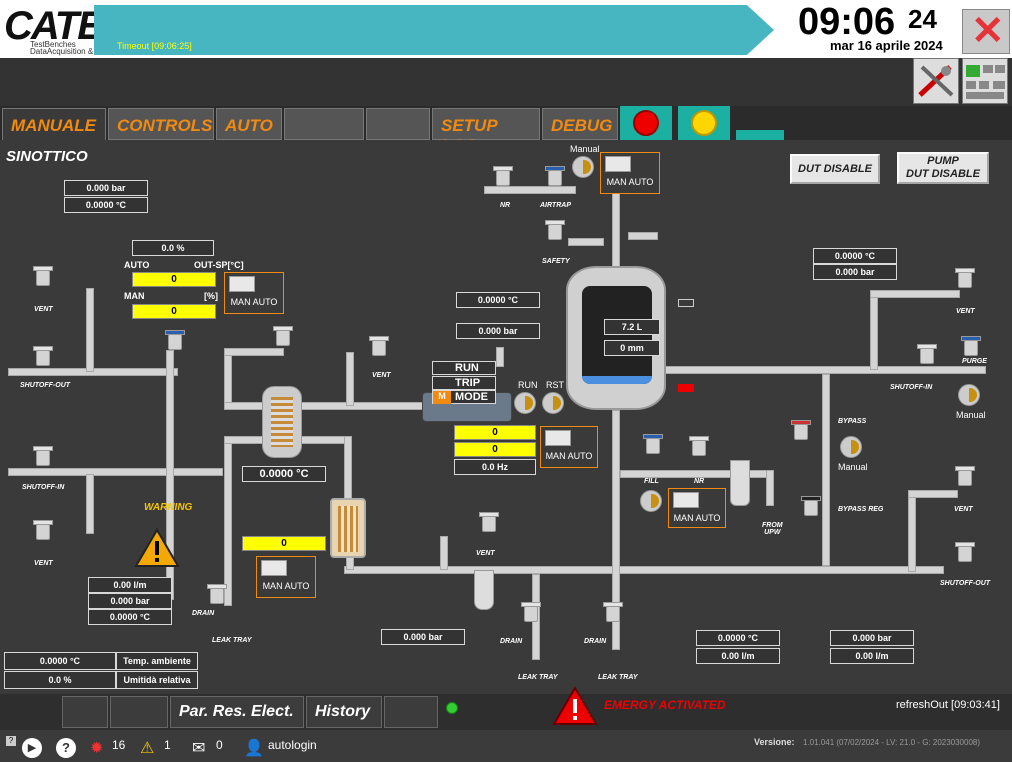  I want to click on pump-setpoint-1: 0, so click(495, 432).